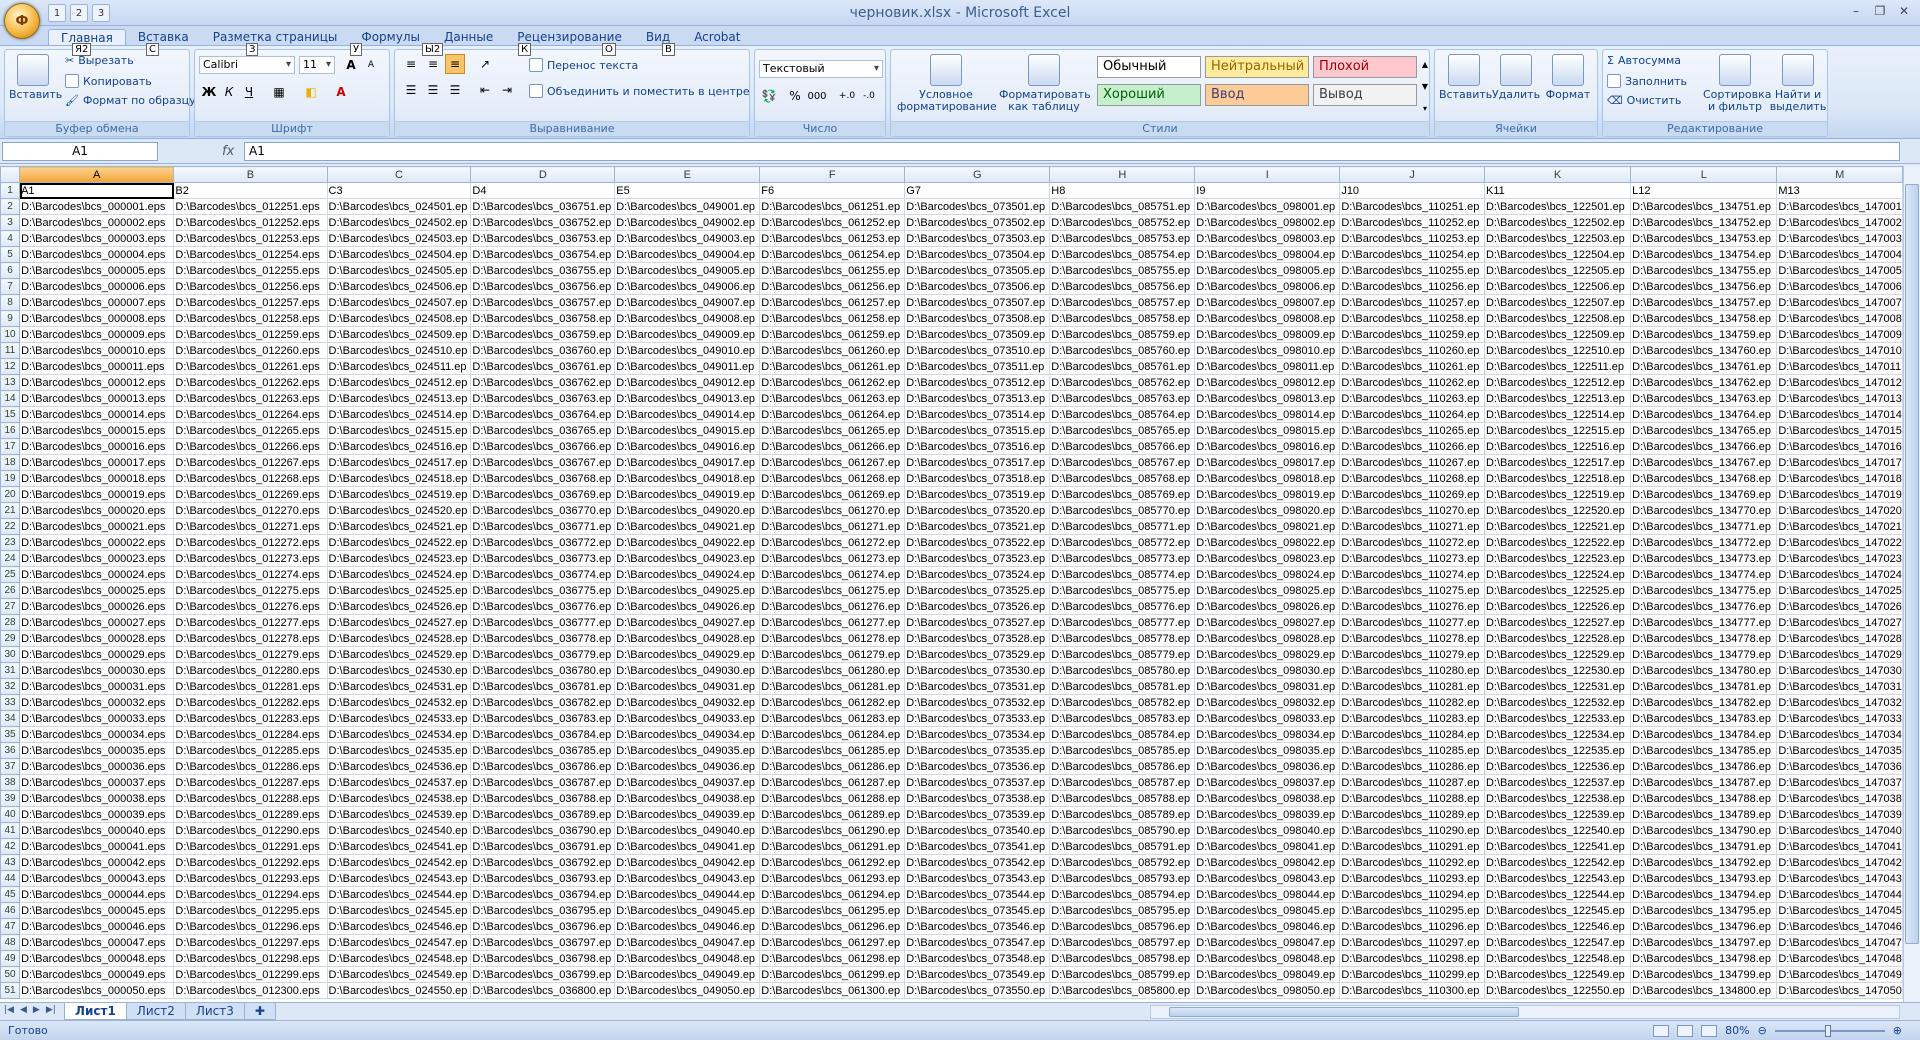  Describe the element at coordinates (687, 398) in the screenshot. I see `cell: D:\Barcodes\bcs_049013.ep` at that location.